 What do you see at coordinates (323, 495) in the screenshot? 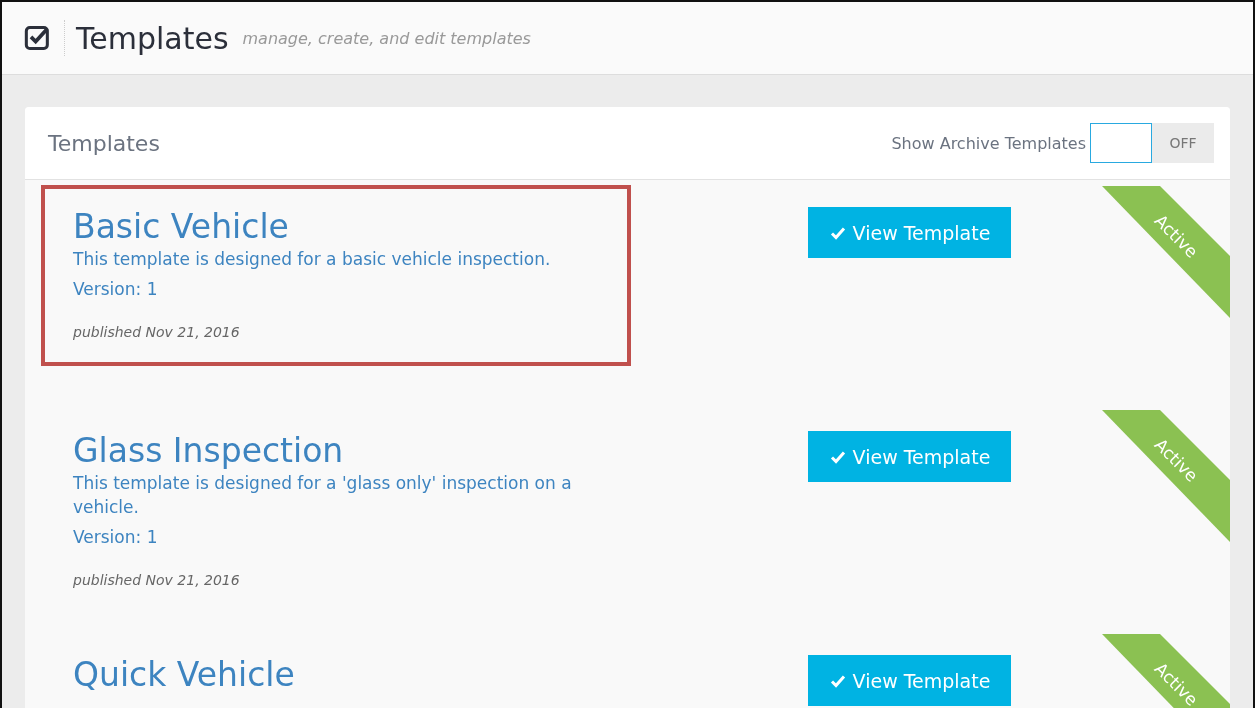
I see `template-description: This template is designed for a 'glass only' inspection on a vehicle.` at bounding box center [323, 495].